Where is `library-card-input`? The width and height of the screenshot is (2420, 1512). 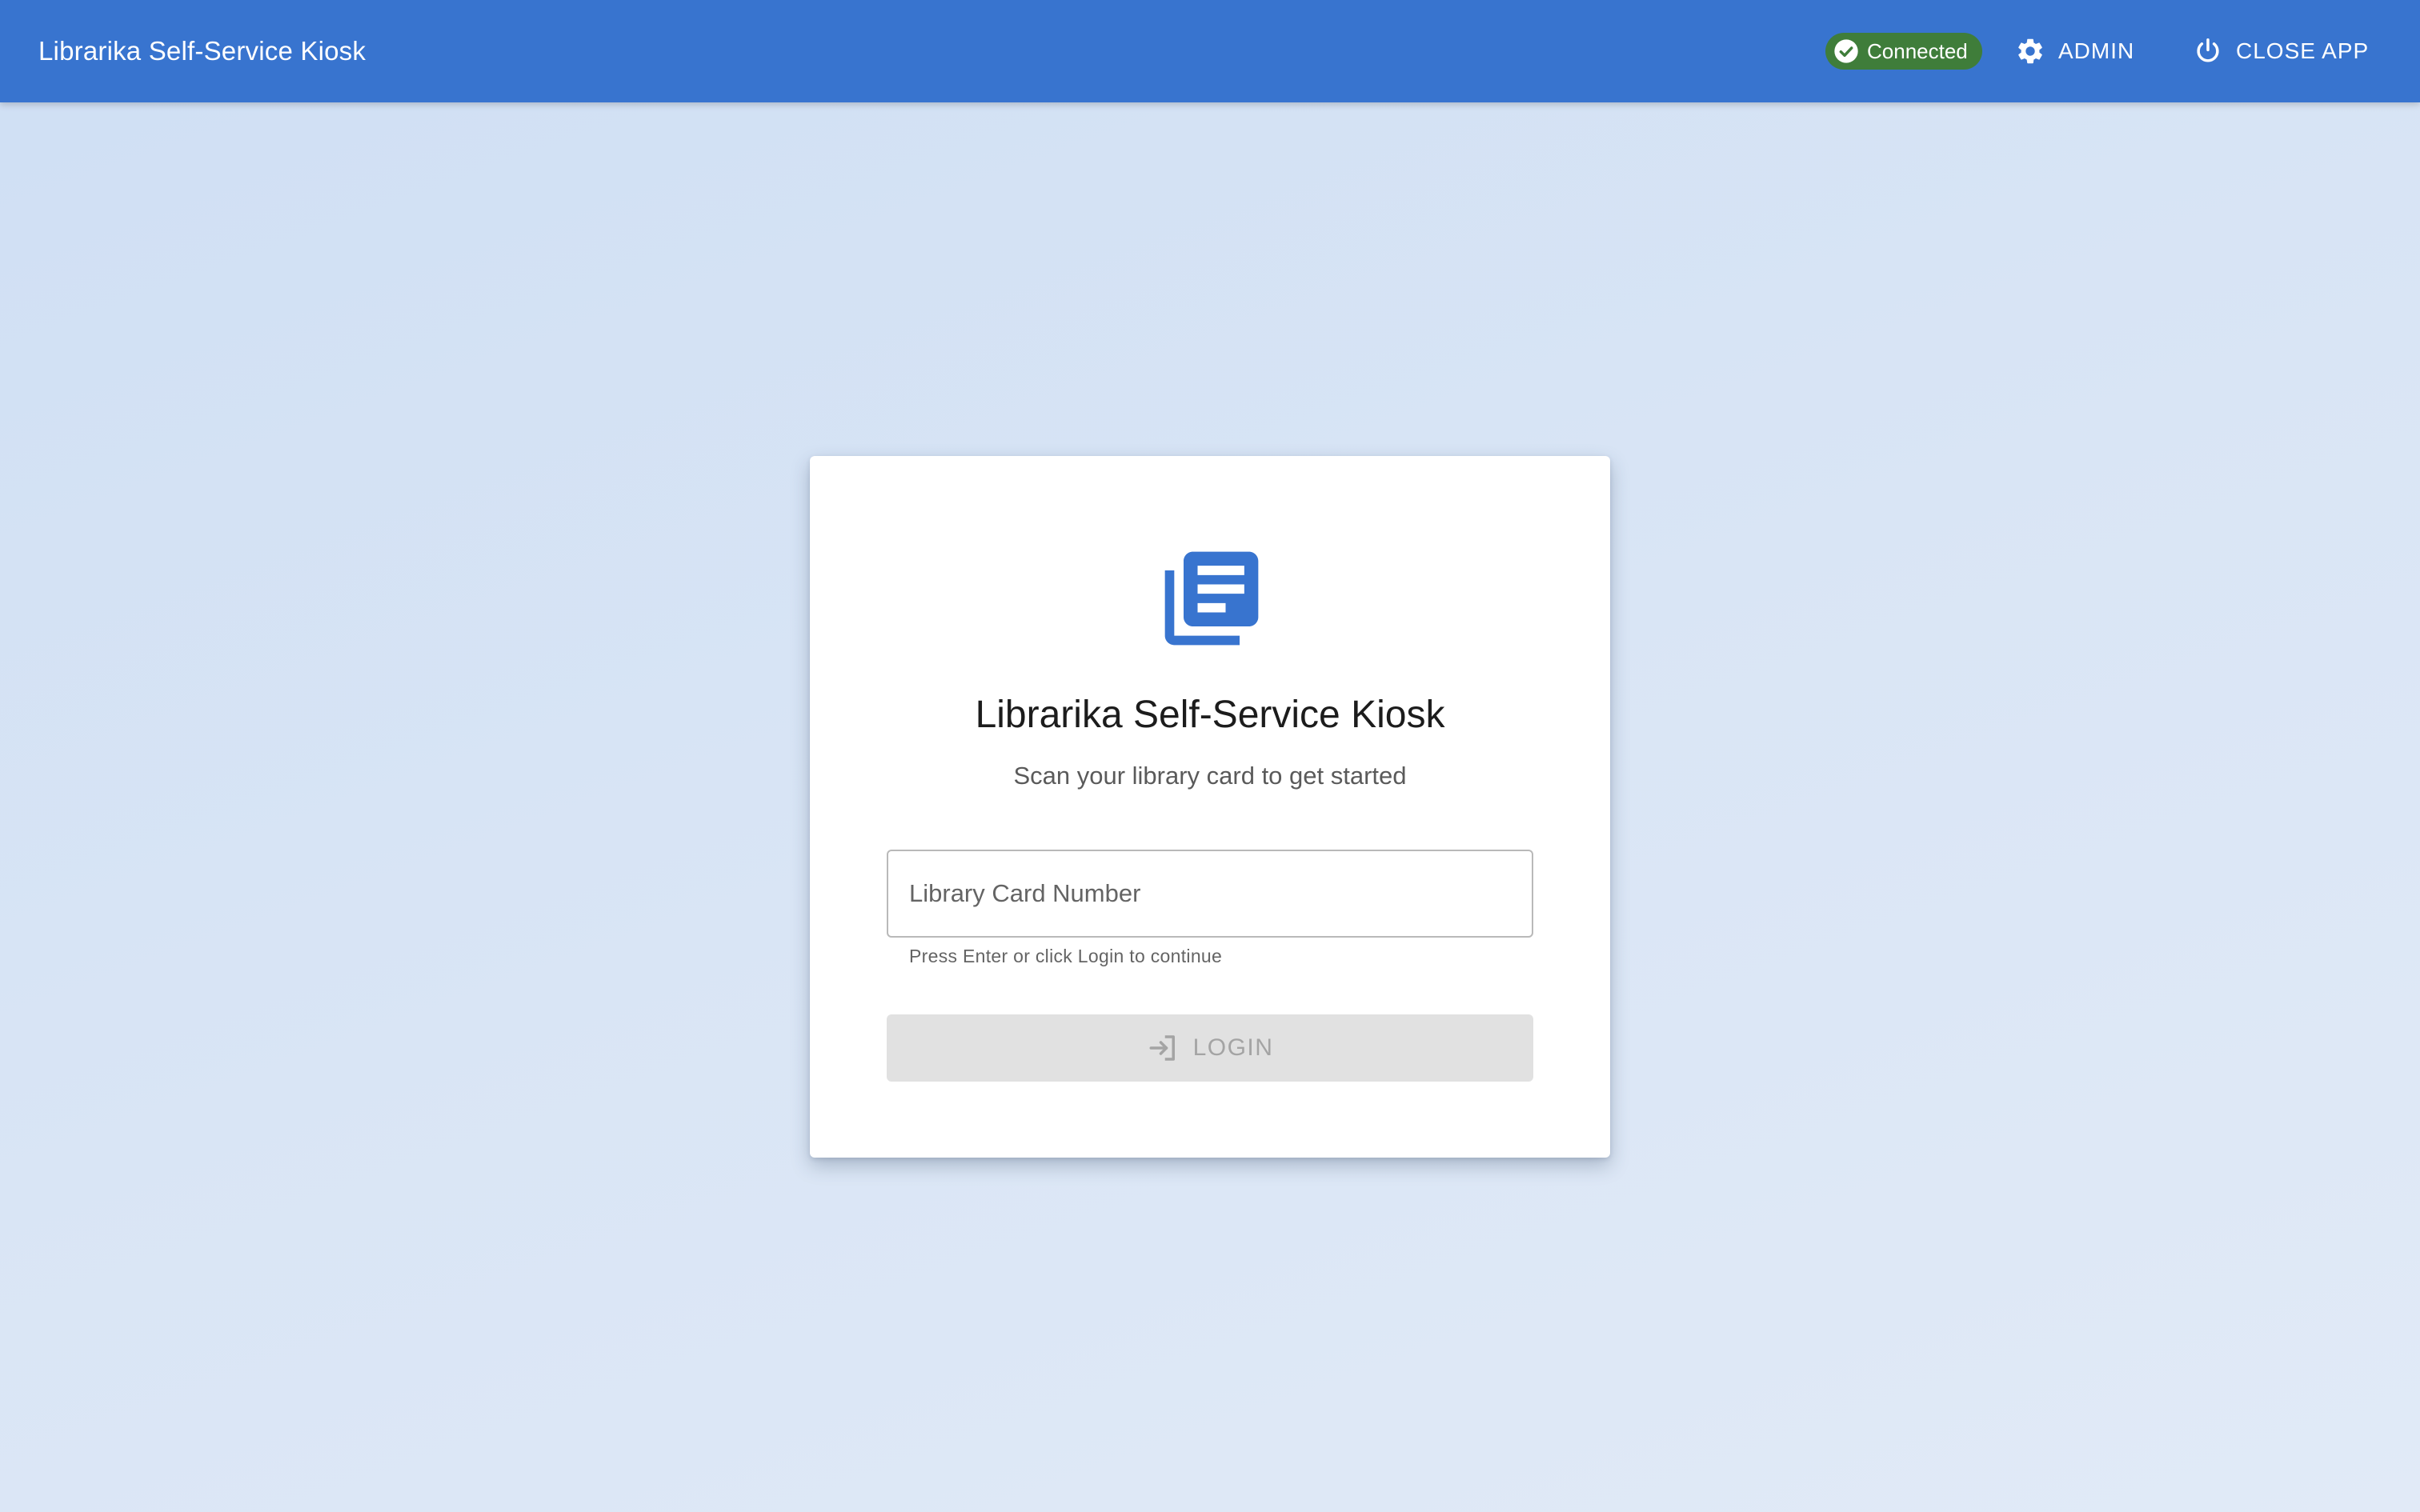 library-card-input is located at coordinates (1210, 893).